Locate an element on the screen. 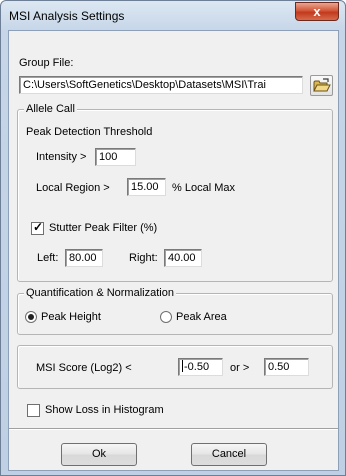 Image resolution: width=346 pixels, height=476 pixels. intensity-label: Intensity > is located at coordinates (61, 157).